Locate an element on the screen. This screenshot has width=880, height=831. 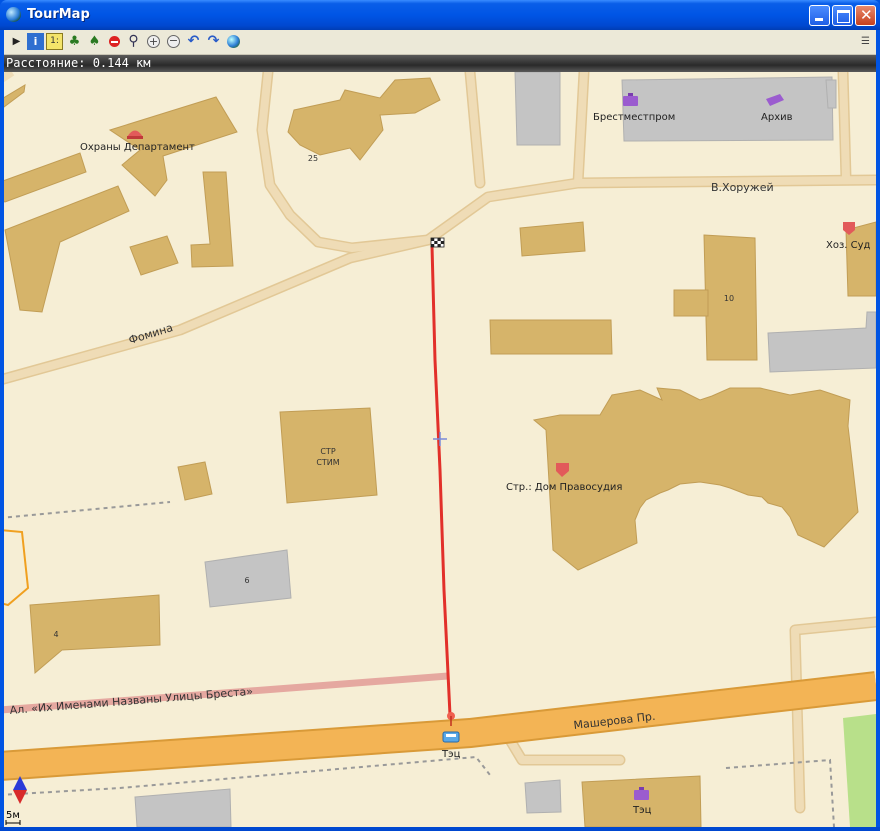
undo-icon: ↶ is located at coordinates (193, 41).